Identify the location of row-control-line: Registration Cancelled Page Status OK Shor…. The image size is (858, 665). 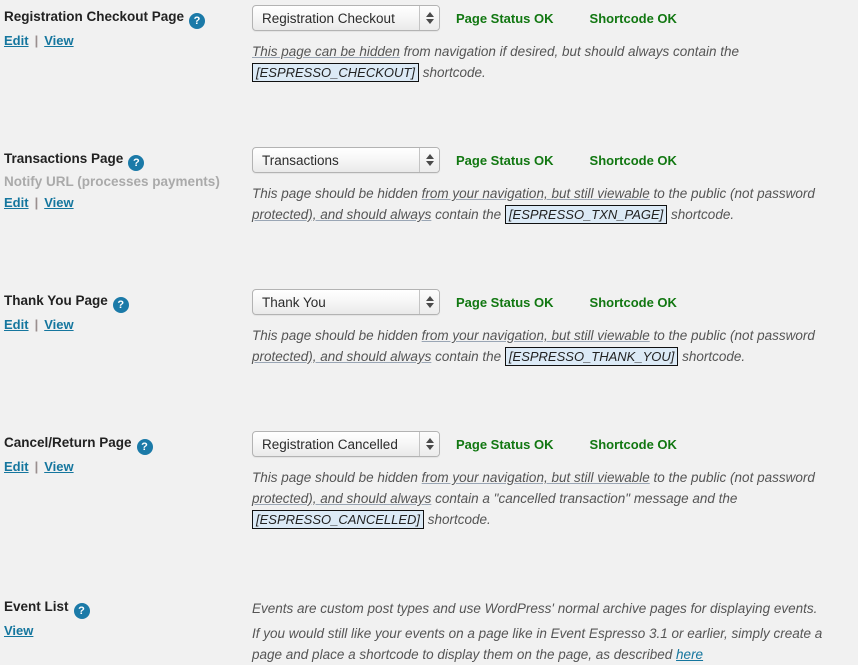
(555, 444).